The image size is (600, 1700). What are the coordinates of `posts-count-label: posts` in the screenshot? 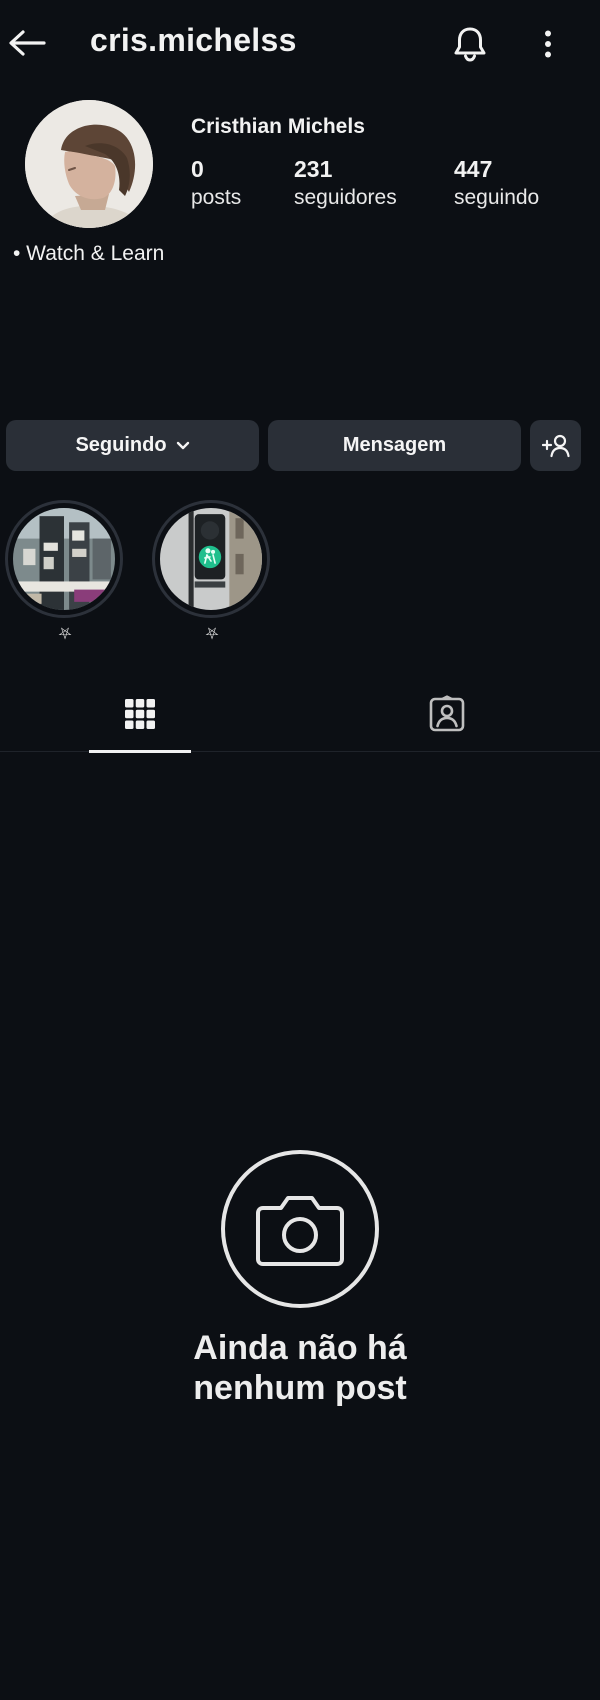 It's located at (216, 197).